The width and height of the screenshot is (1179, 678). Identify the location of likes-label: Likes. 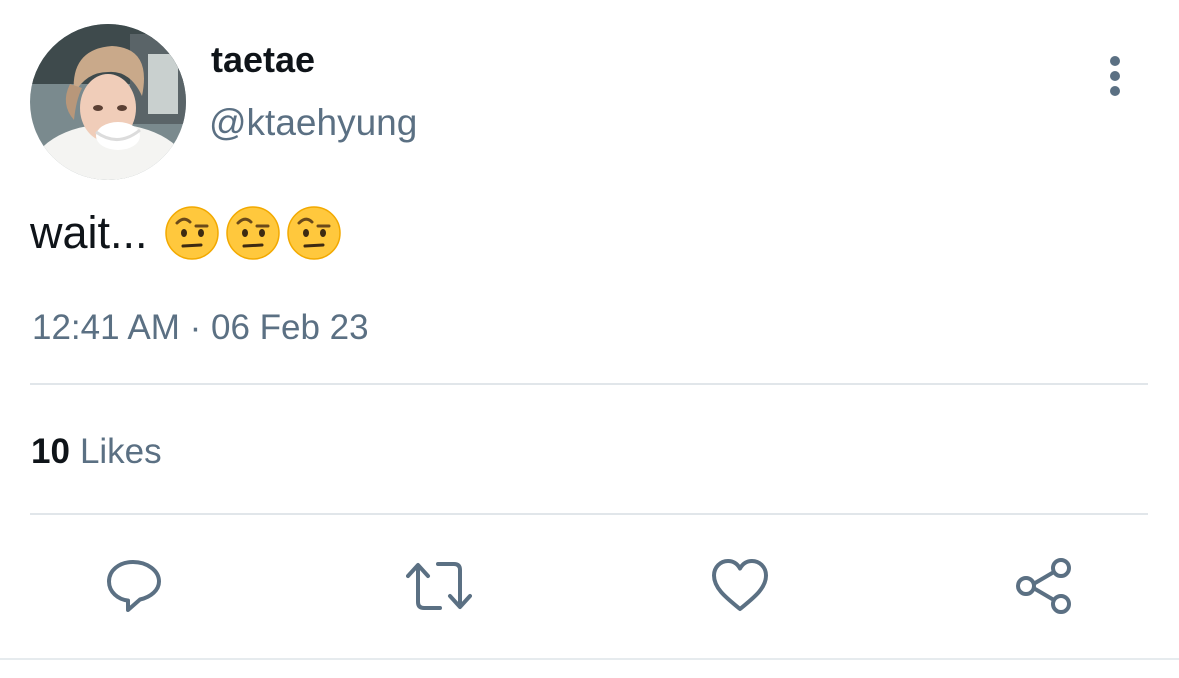
(120, 451).